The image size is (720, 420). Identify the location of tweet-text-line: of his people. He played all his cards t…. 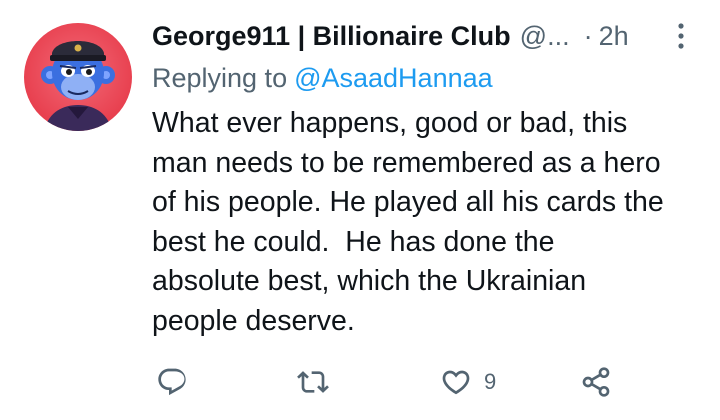
(408, 202).